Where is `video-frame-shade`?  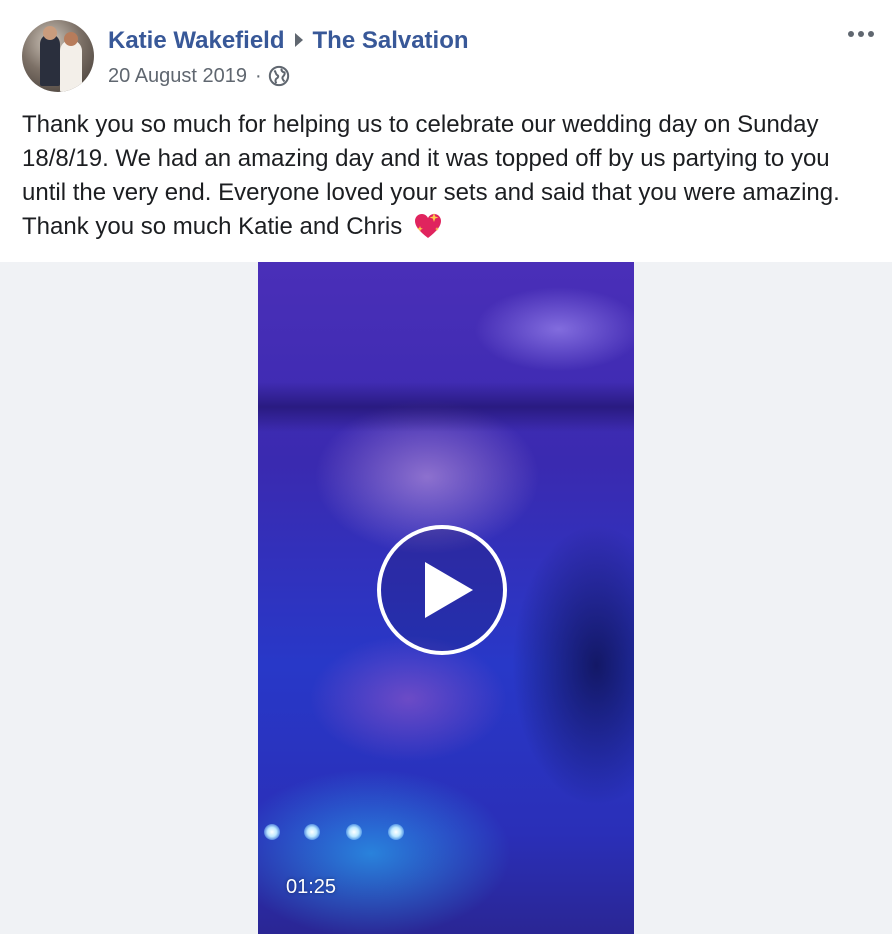 video-frame-shade is located at coordinates (446, 407).